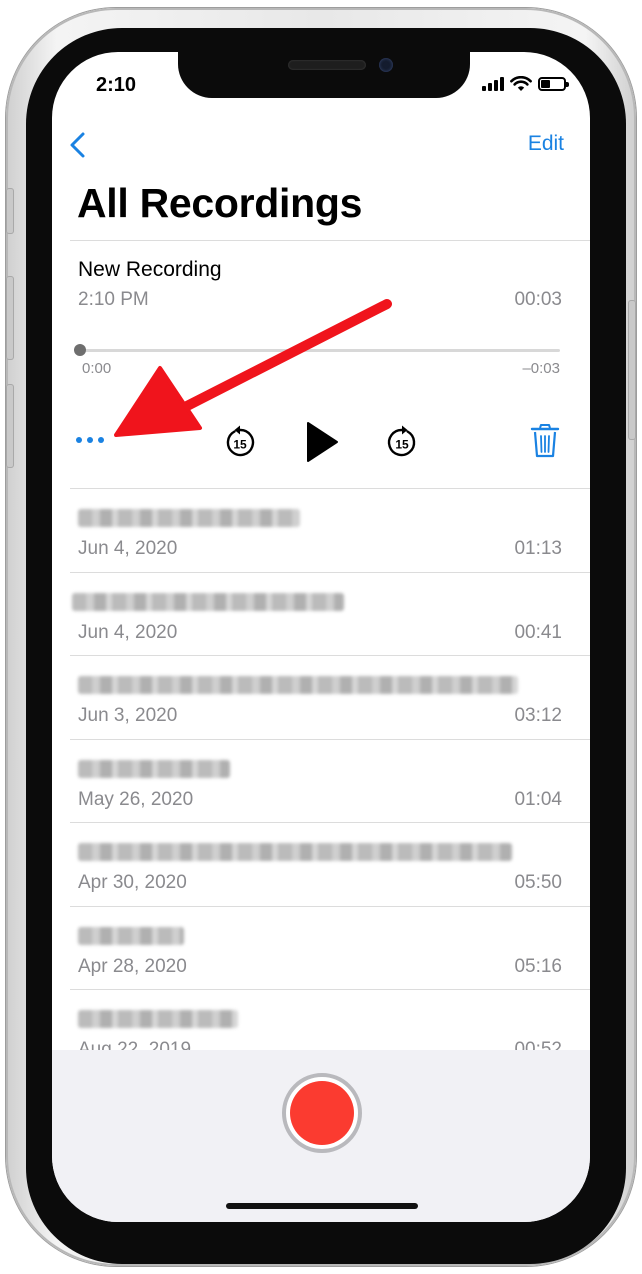  I want to click on recording-date: Apr 28, 2020, so click(132, 966).